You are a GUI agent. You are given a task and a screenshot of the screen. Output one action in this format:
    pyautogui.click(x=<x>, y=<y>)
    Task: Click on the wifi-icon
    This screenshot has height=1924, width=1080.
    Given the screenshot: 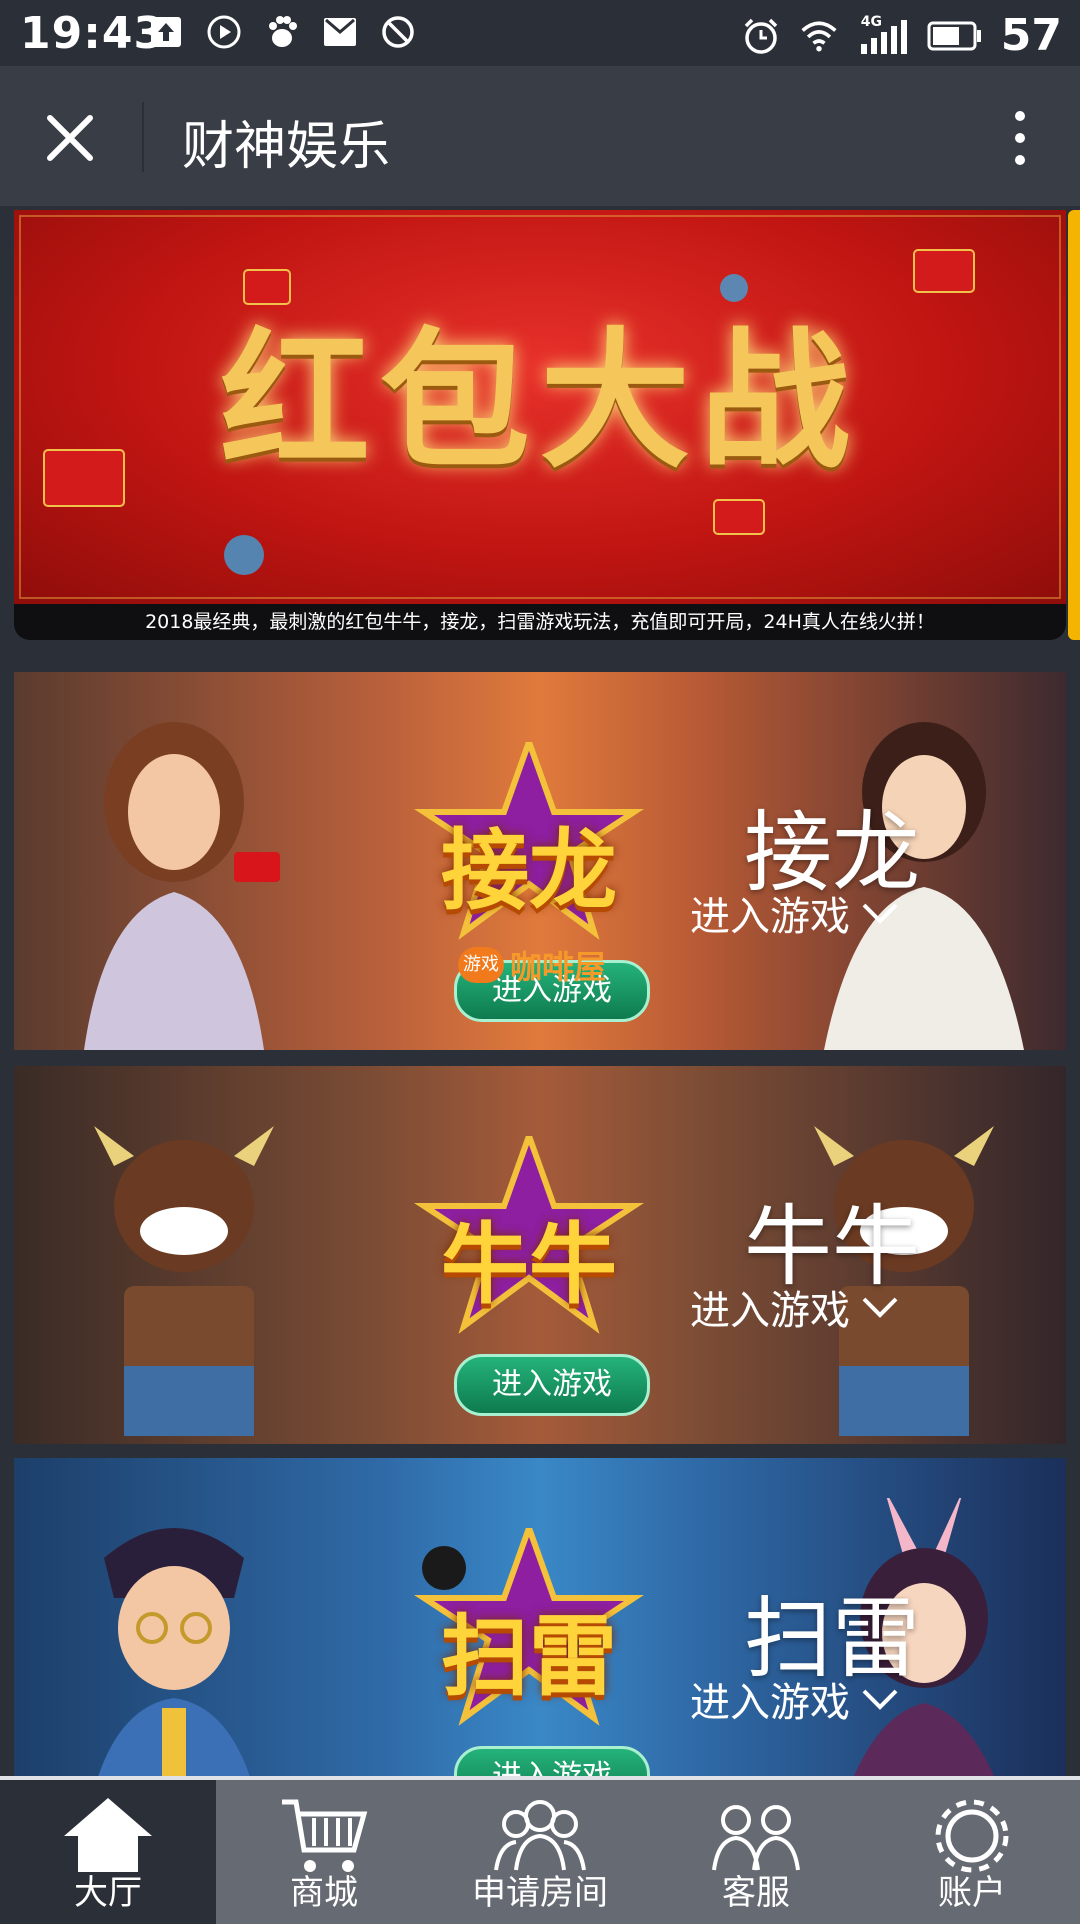 What is the action you would take?
    pyautogui.click(x=819, y=36)
    